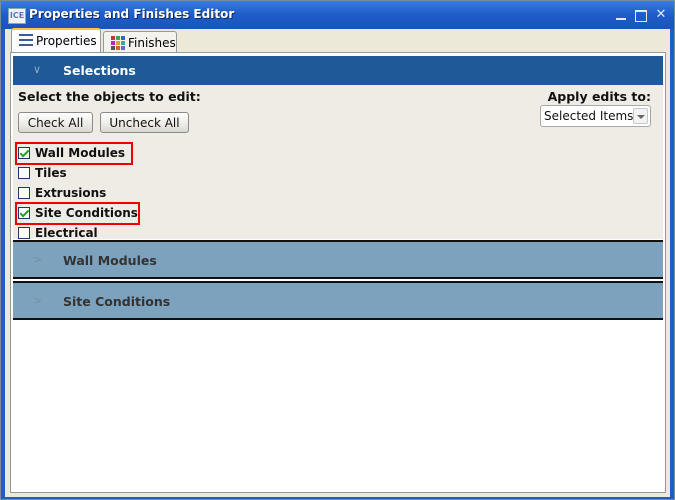 The width and height of the screenshot is (675, 500). I want to click on selections-header: ∨ Selections, so click(338, 70).